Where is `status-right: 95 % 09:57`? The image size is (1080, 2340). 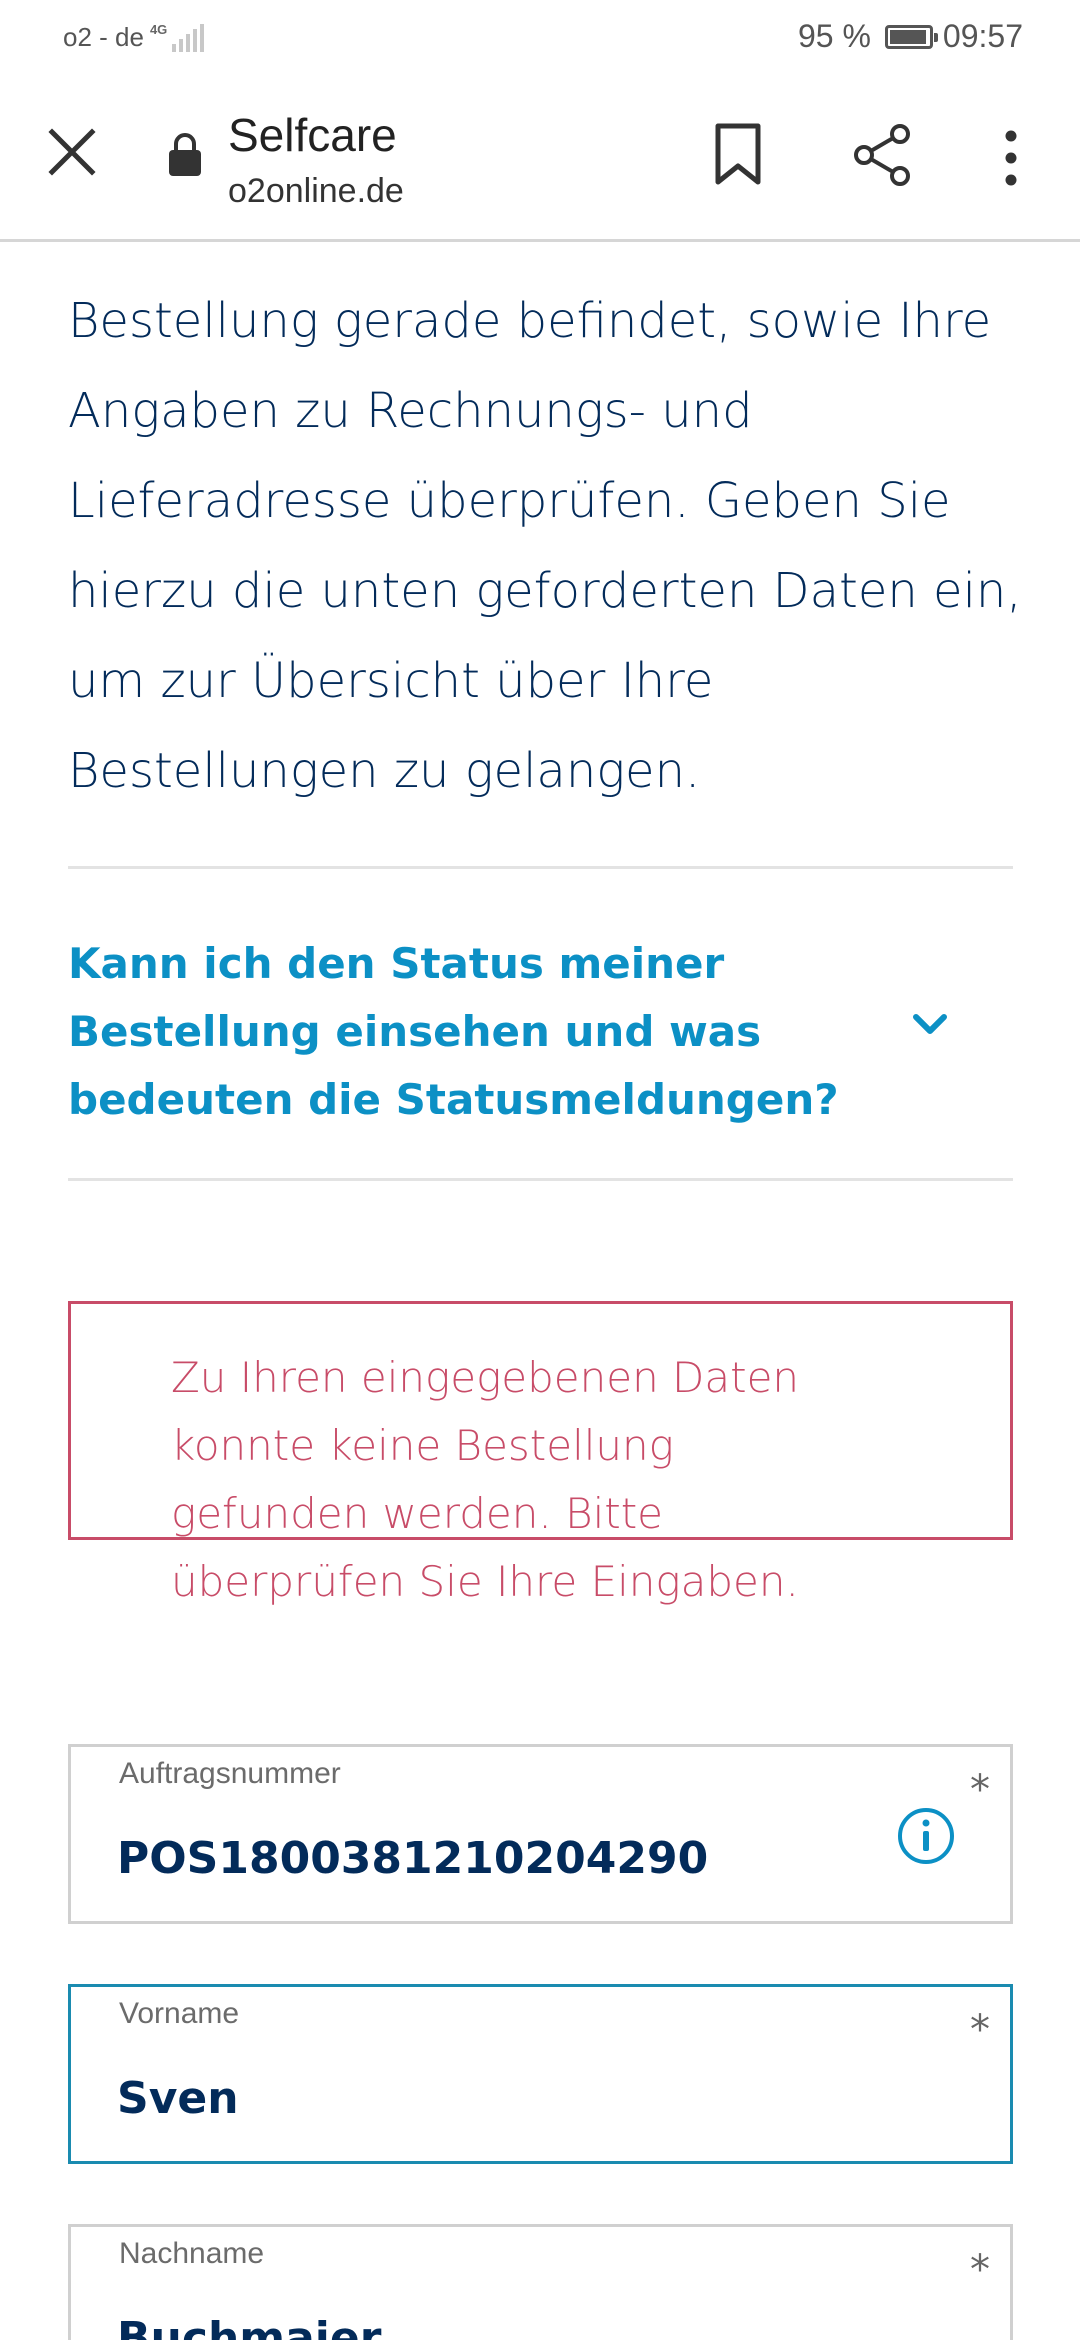 status-right: 95 % 09:57 is located at coordinates (910, 36).